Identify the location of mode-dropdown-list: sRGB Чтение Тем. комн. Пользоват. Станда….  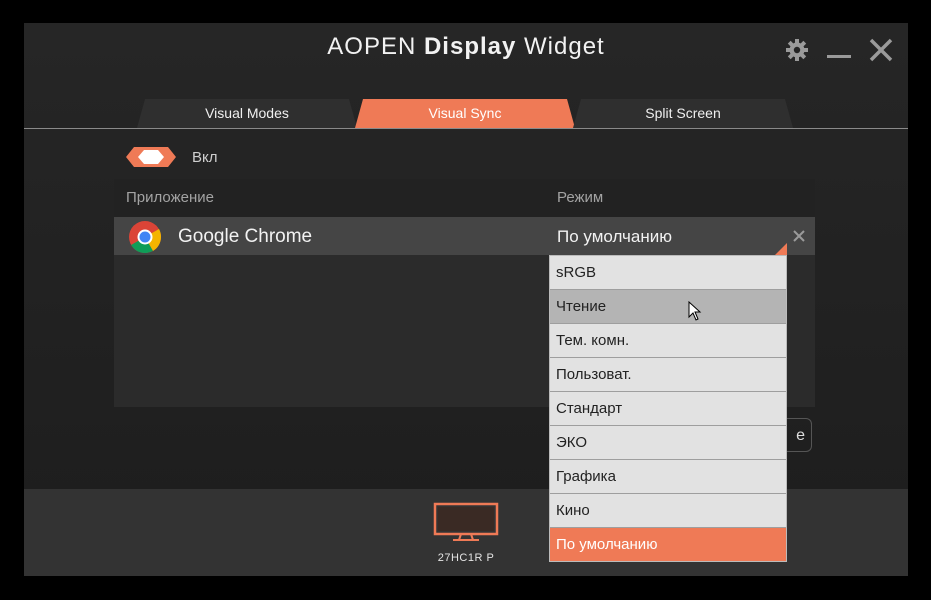
(668, 408).